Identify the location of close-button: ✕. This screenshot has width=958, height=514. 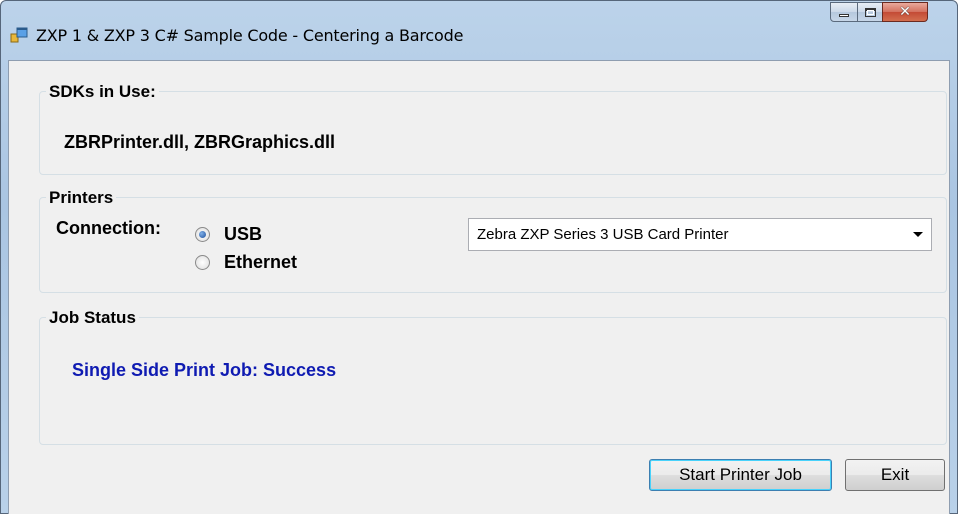
(905, 12).